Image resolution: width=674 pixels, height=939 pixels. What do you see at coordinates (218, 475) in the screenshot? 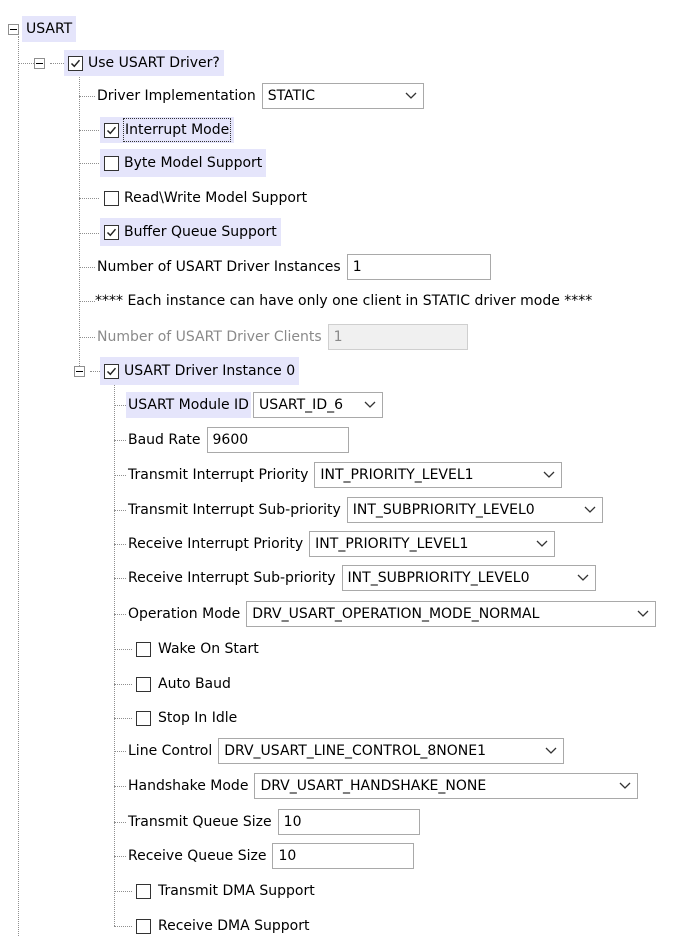
I see `tx-int-priority-label: Transmit Interrupt Priority` at bounding box center [218, 475].